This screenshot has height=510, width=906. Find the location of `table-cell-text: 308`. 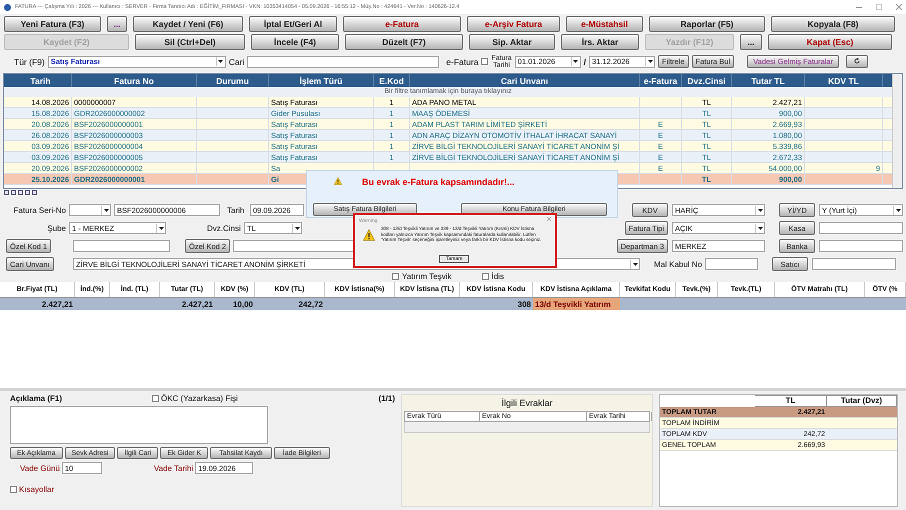

table-cell-text: 308 is located at coordinates (524, 304).